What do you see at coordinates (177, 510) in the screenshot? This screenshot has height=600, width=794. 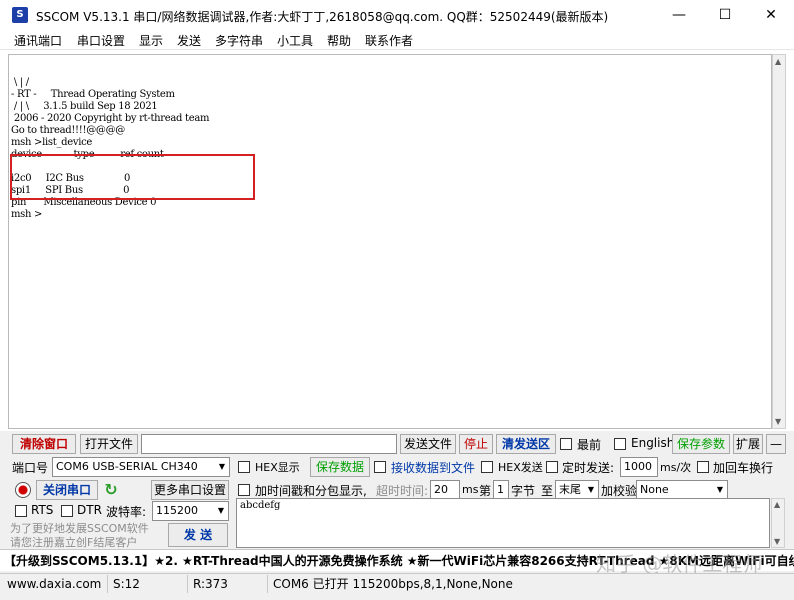 I see `baud-select-value: 115200` at bounding box center [177, 510].